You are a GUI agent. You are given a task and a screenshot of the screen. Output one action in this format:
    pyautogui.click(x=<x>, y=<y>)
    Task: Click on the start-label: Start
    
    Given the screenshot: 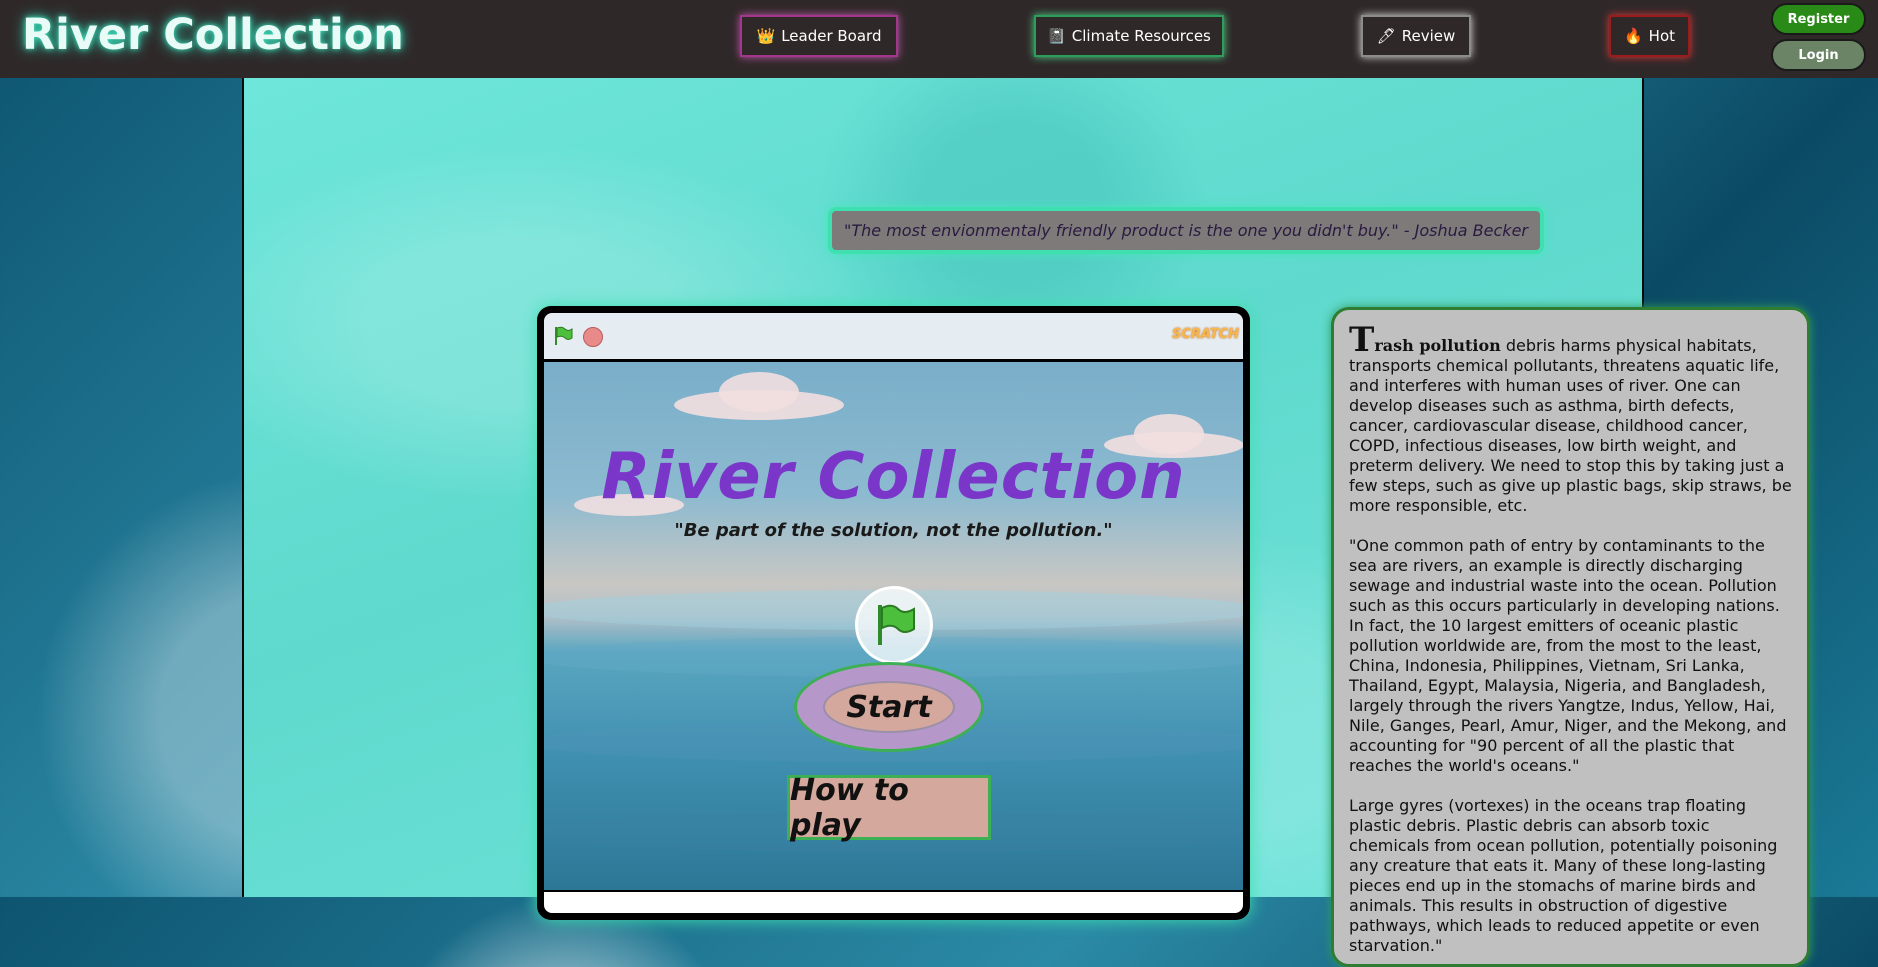 What is the action you would take?
    pyautogui.click(x=889, y=707)
    